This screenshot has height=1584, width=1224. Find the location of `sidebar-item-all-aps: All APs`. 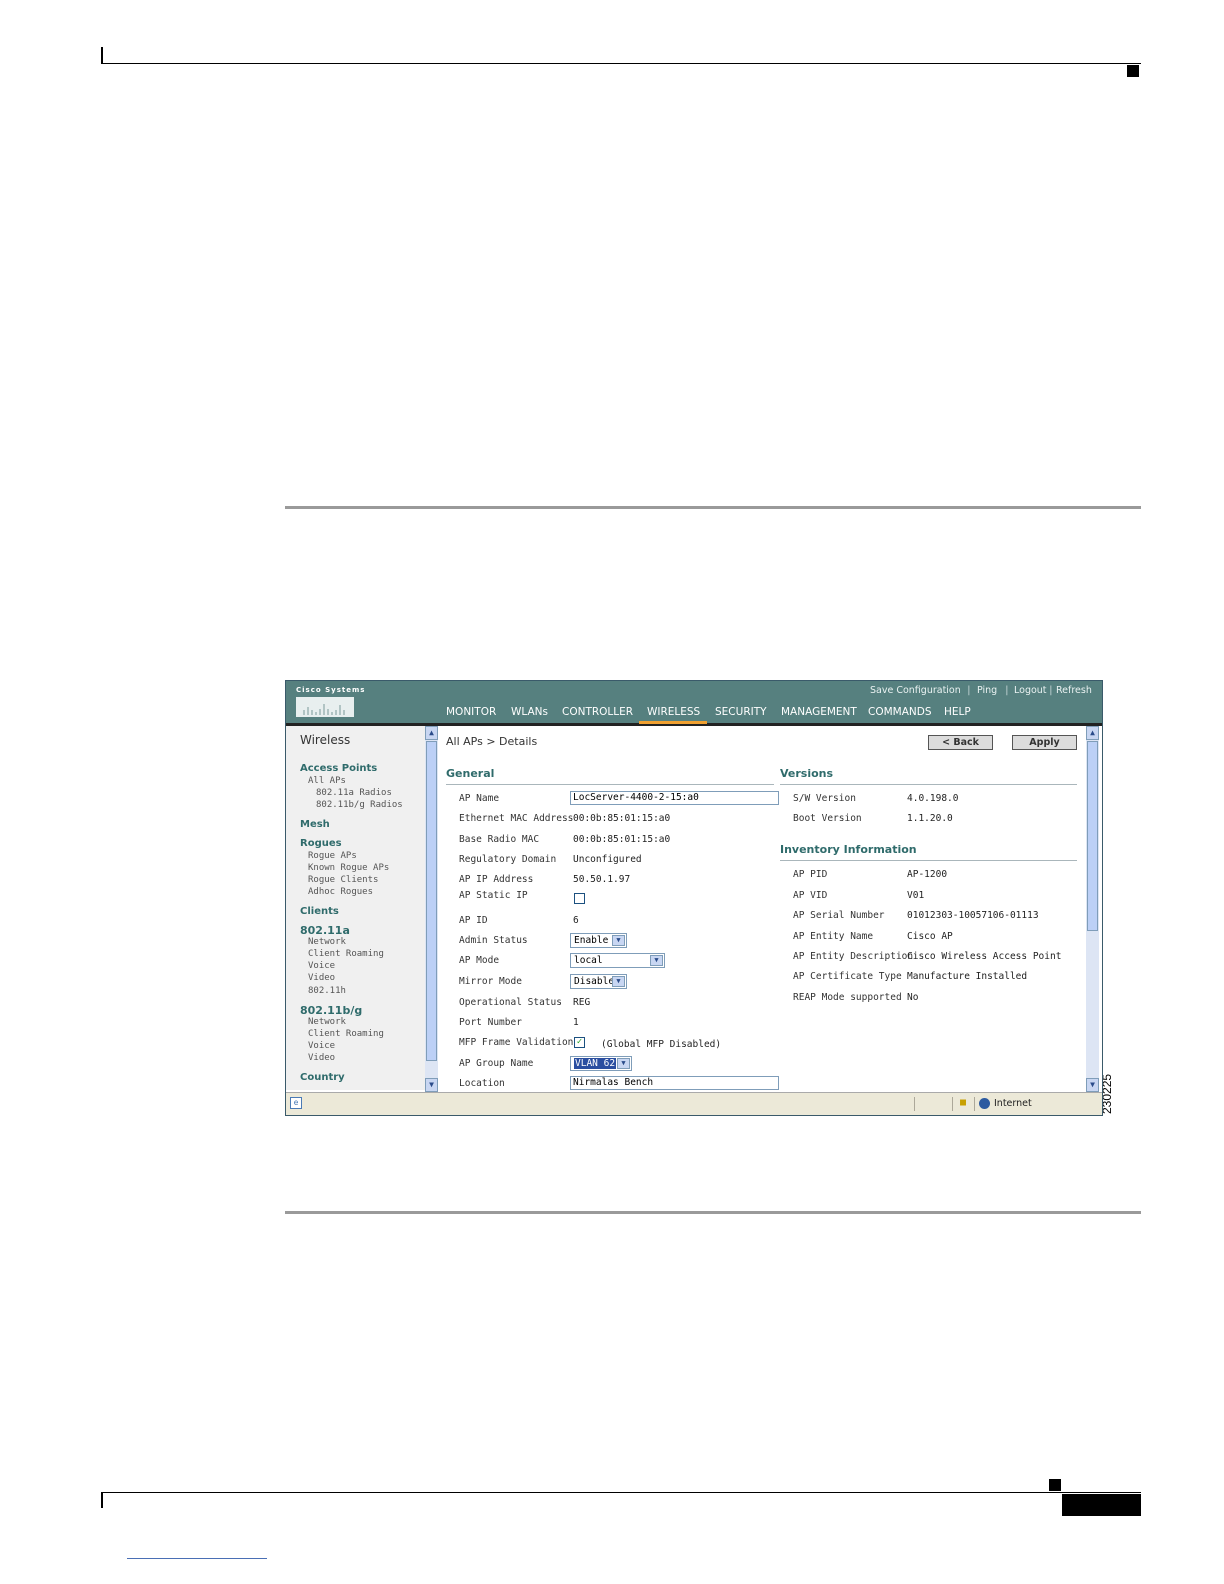

sidebar-item-all-aps: All APs is located at coordinates (327, 781).